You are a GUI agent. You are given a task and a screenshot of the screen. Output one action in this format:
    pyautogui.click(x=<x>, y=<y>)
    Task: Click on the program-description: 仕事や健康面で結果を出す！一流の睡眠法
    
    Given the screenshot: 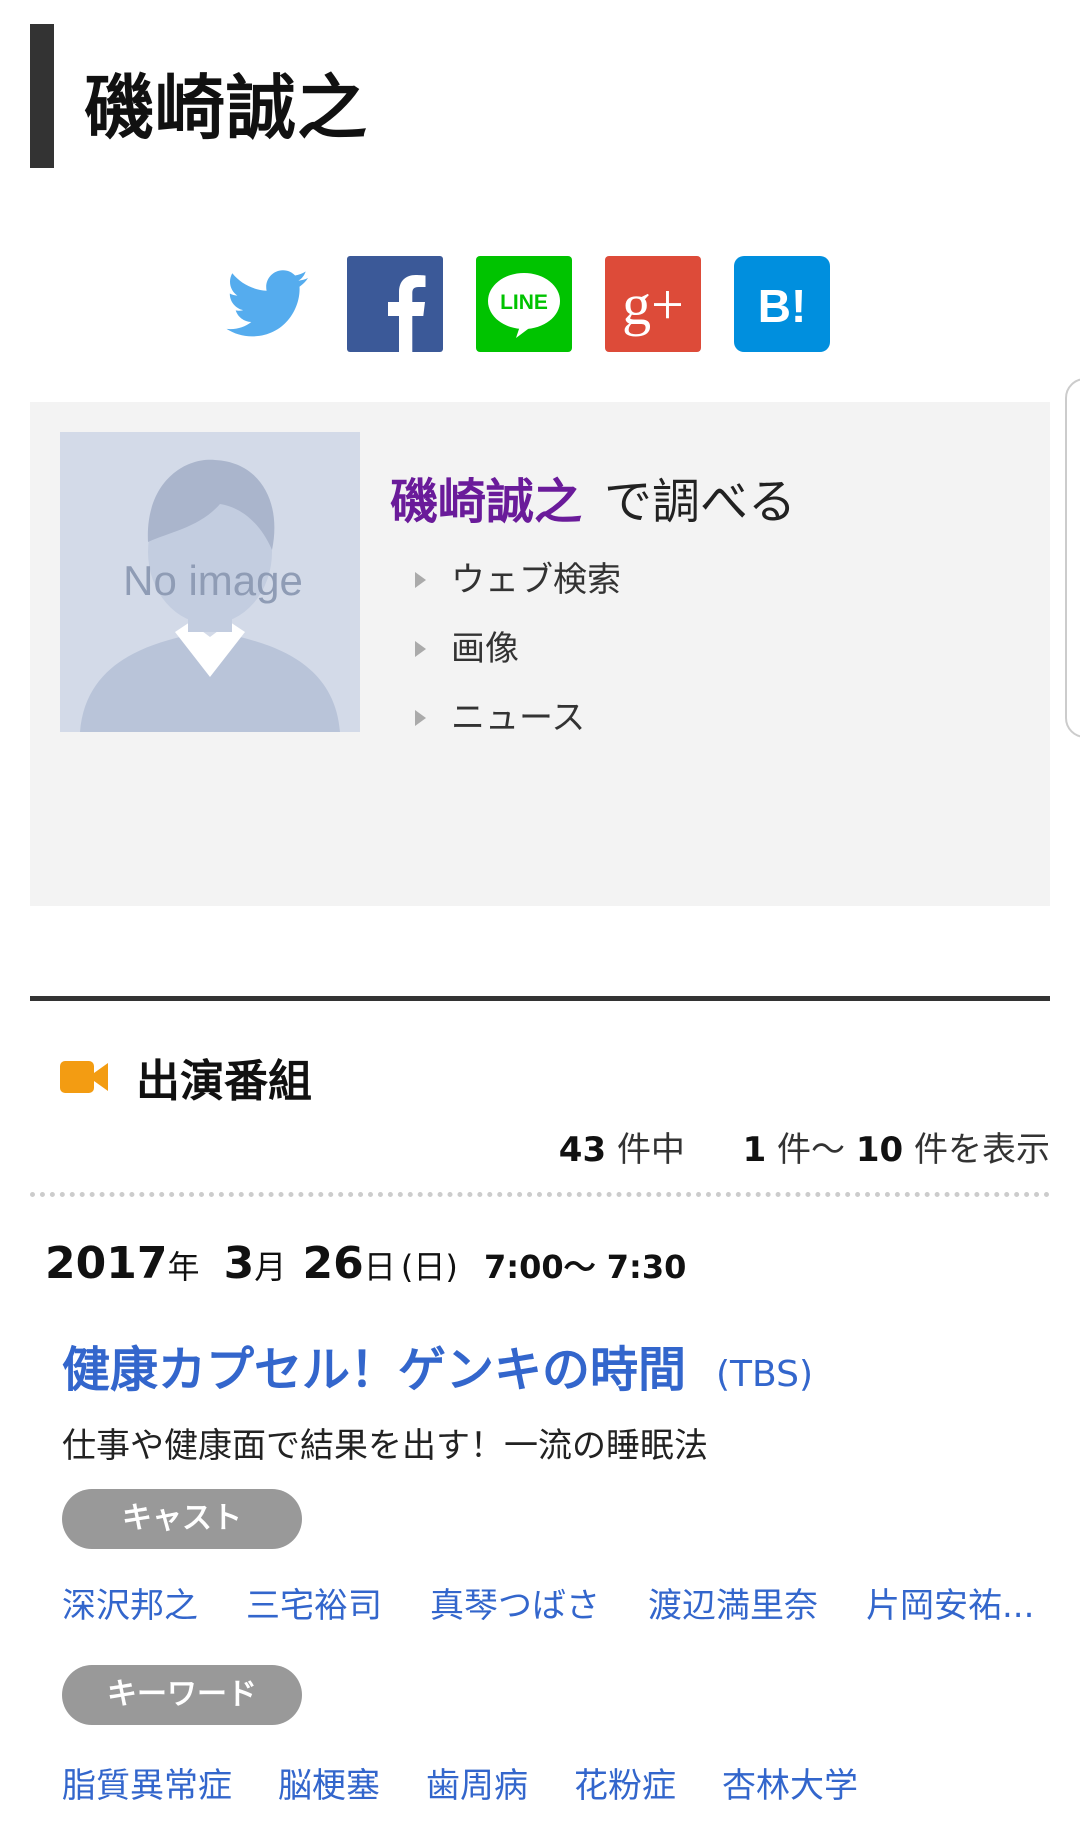 What is the action you would take?
    pyautogui.click(x=385, y=1446)
    